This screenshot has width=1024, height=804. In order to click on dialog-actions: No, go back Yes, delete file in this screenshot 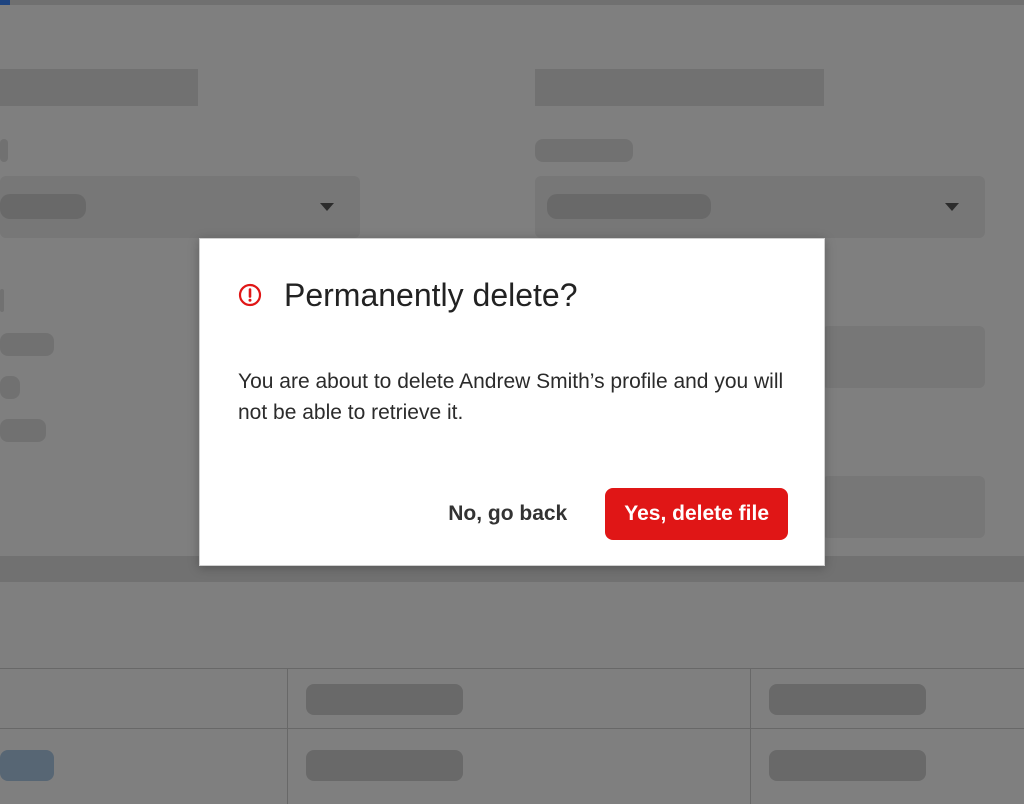, I will do `click(618, 514)`.